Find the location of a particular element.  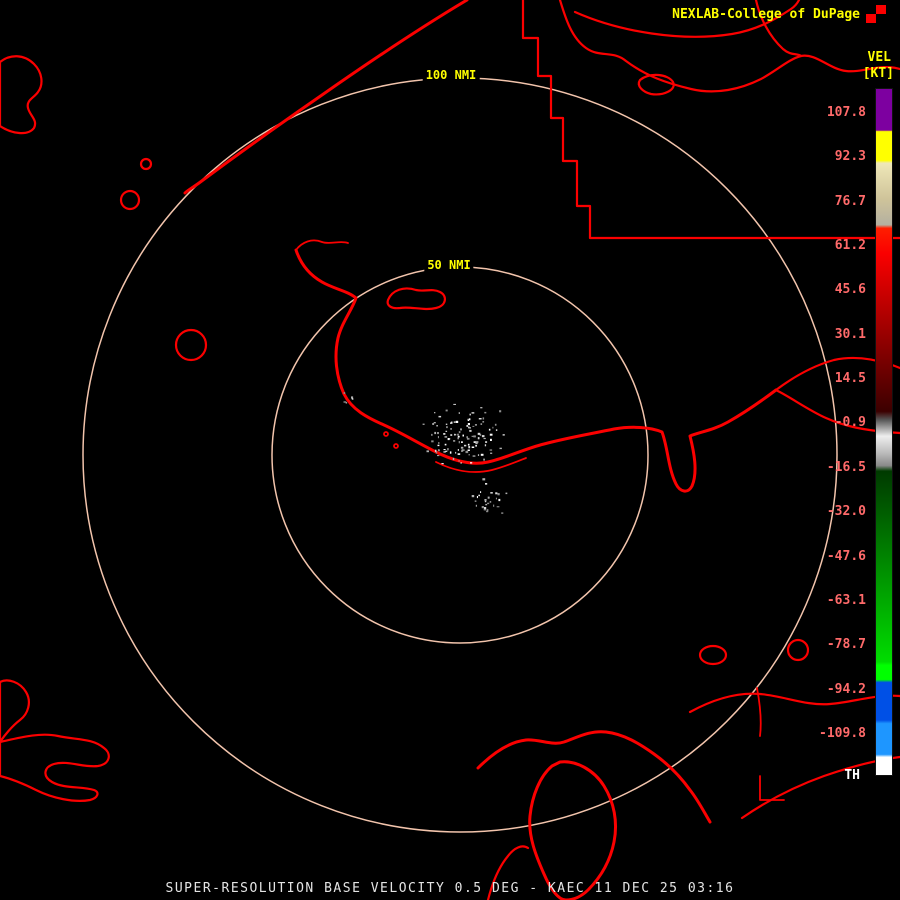

velocity-echoes is located at coordinates (425, 453).